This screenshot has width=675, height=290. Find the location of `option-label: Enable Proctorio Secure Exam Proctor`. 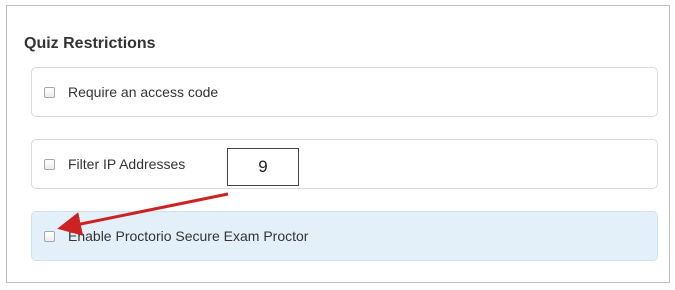

option-label: Enable Proctorio Secure Exam Proctor is located at coordinates (188, 236).